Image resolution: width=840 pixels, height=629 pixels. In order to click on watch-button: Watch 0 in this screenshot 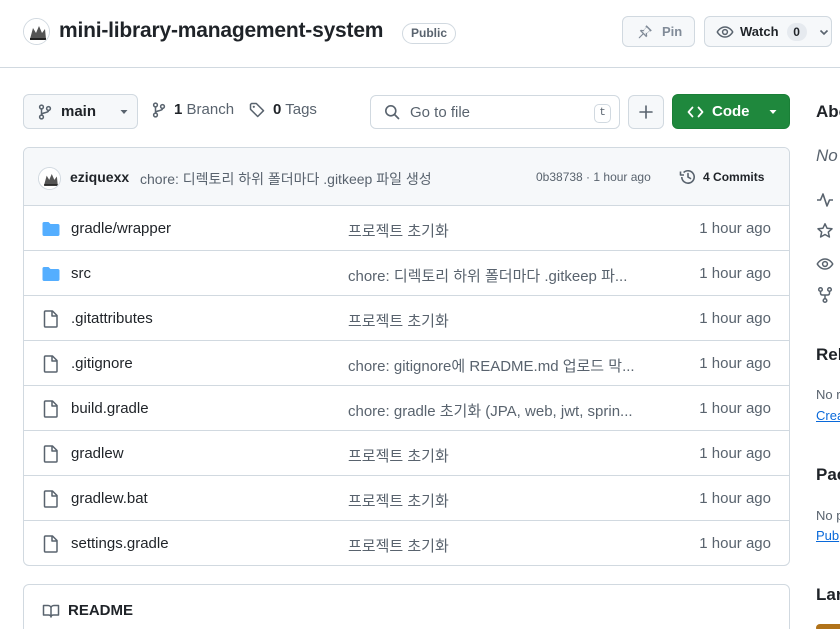, I will do `click(768, 31)`.